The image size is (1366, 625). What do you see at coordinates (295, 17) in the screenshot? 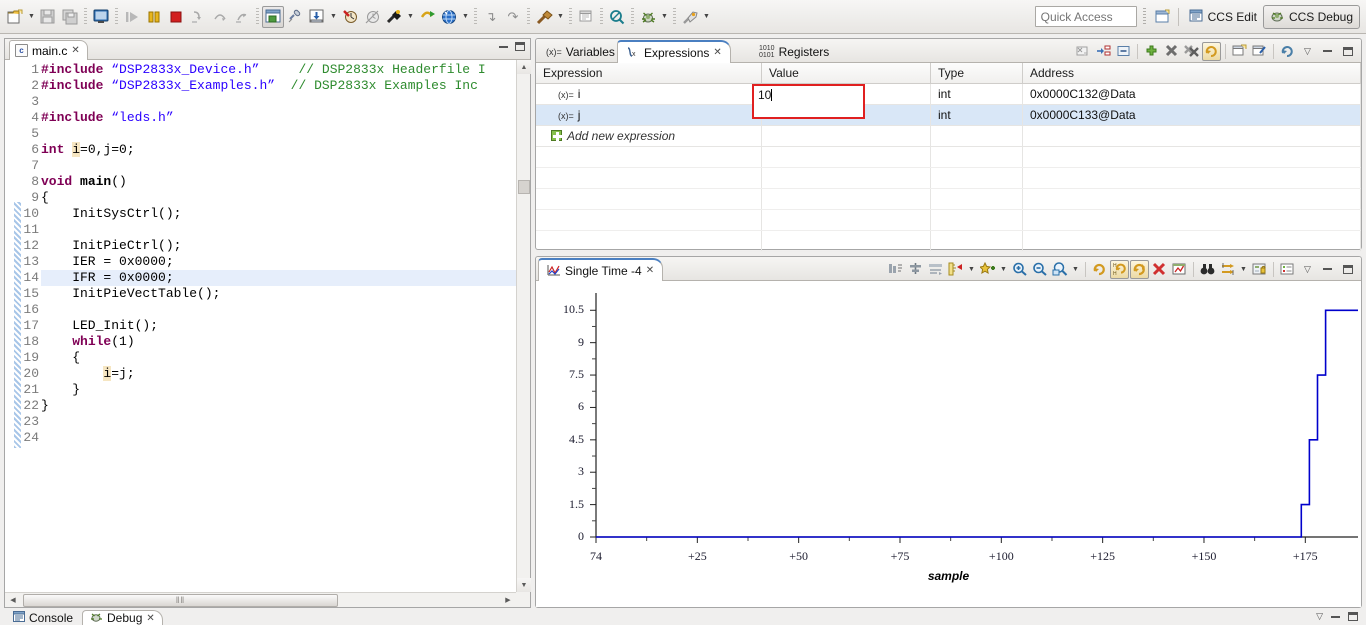
I see `disconnect-icon` at bounding box center [295, 17].